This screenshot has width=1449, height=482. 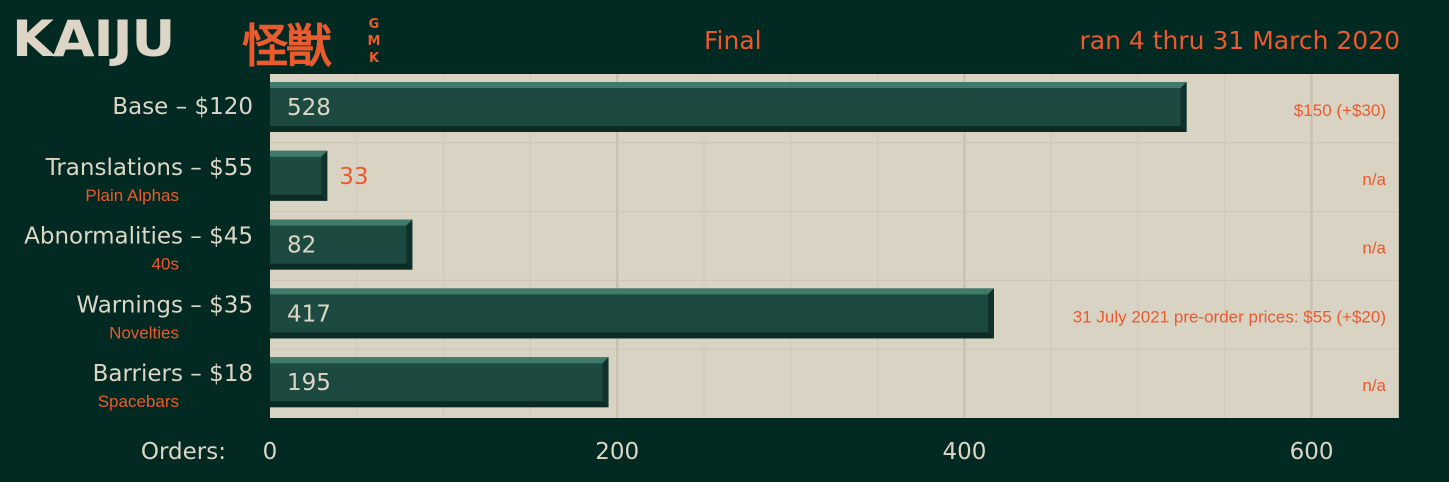 What do you see at coordinates (164, 305) in the screenshot?
I see `category-label: Warnings – $35` at bounding box center [164, 305].